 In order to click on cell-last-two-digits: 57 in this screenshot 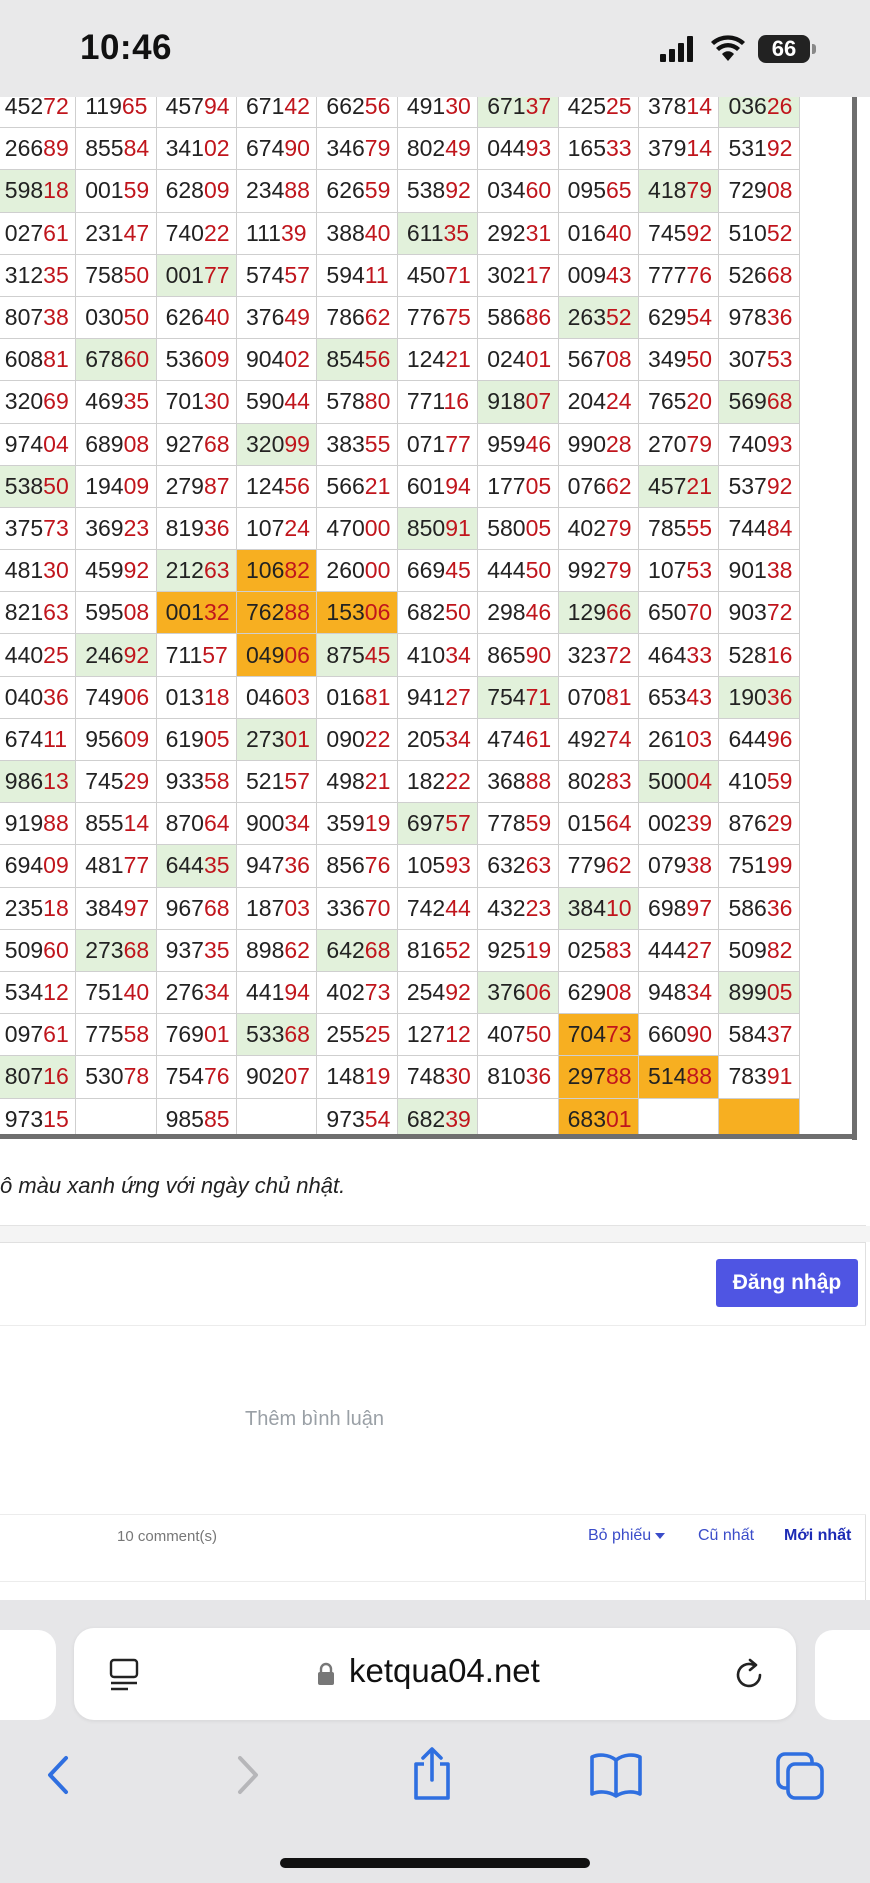, I will do `click(297, 781)`.